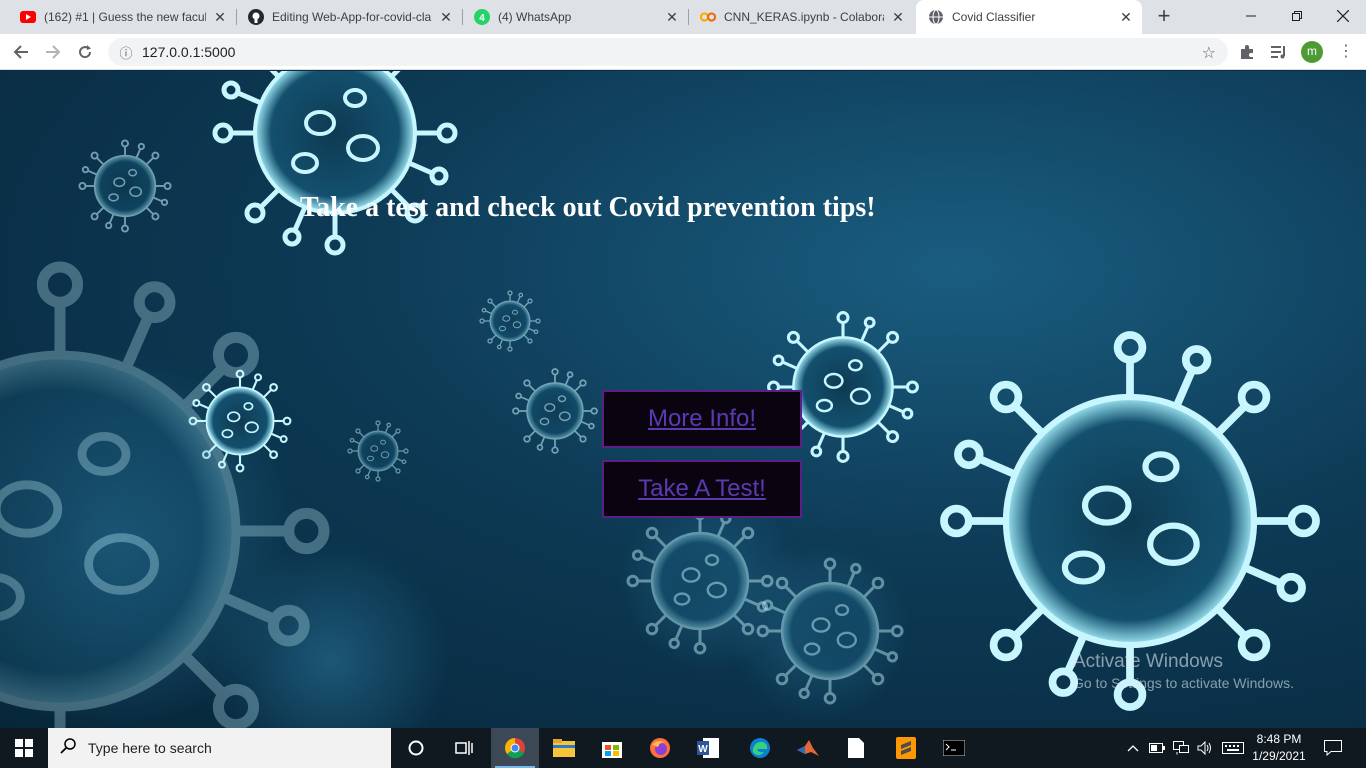 This screenshot has height=768, width=1366. I want to click on matlab-icon, so click(808, 748).